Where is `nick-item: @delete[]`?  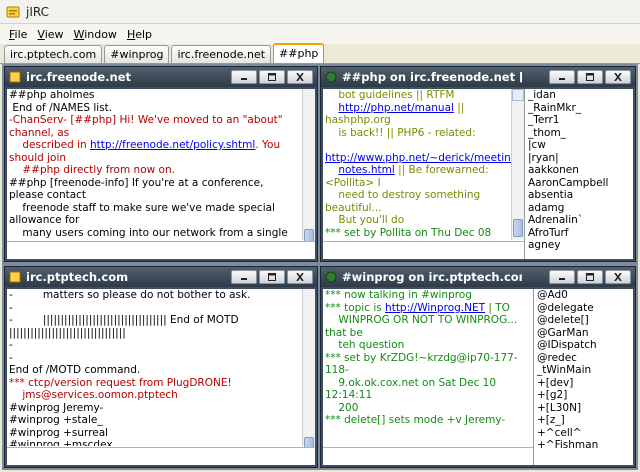
nick-item: @delete[] is located at coordinates (585, 320).